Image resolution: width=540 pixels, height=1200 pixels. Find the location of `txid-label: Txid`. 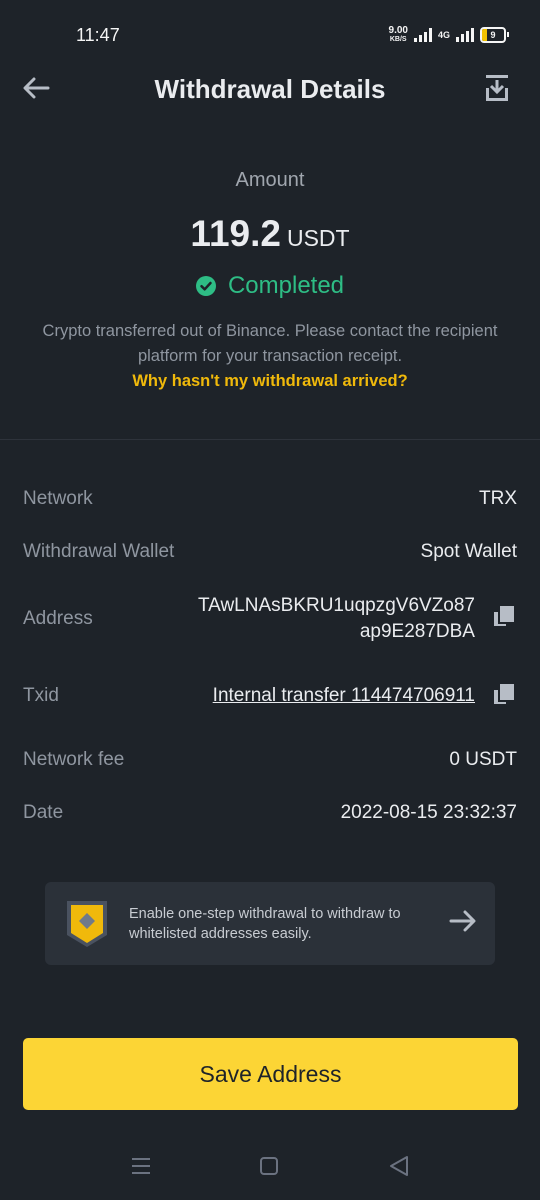

txid-label: Txid is located at coordinates (41, 695).